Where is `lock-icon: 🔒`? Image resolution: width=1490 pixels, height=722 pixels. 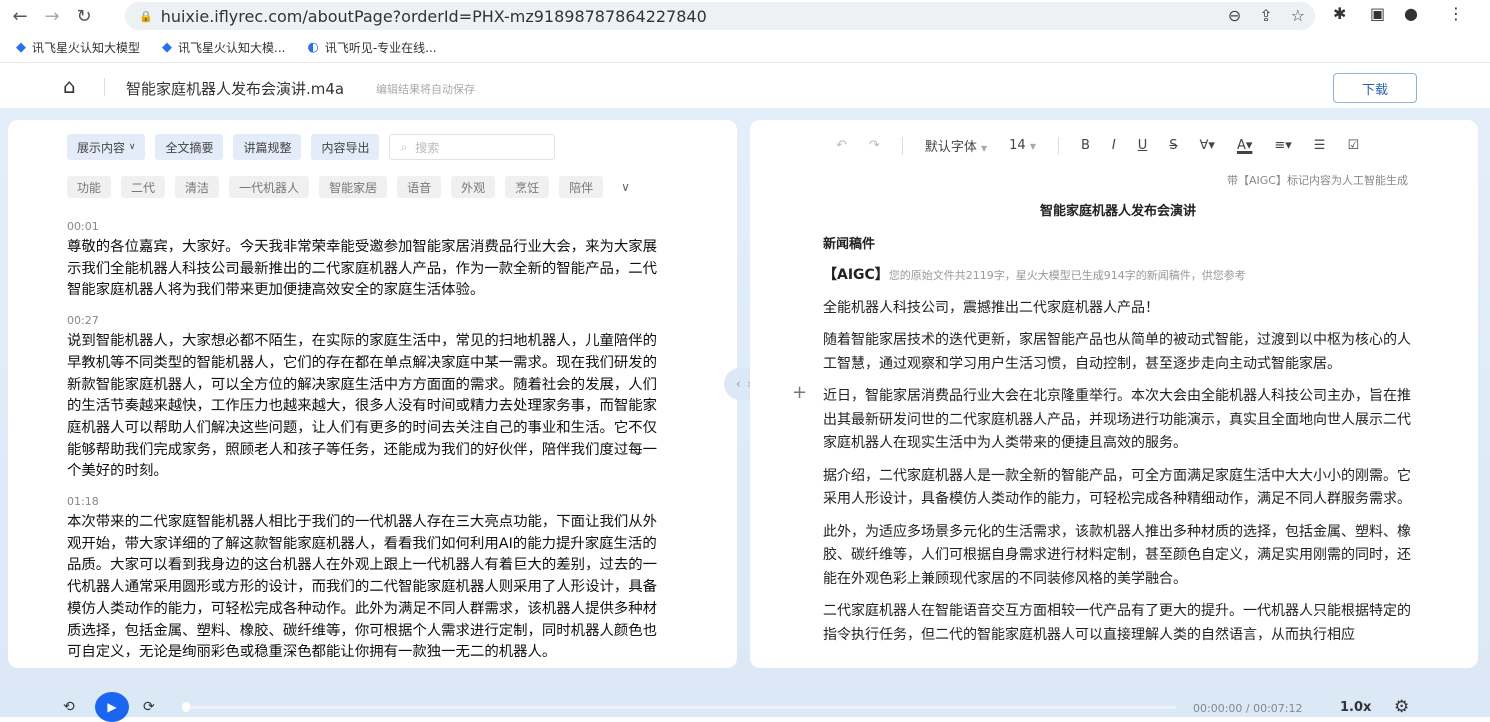
lock-icon: 🔒 is located at coordinates (146, 16).